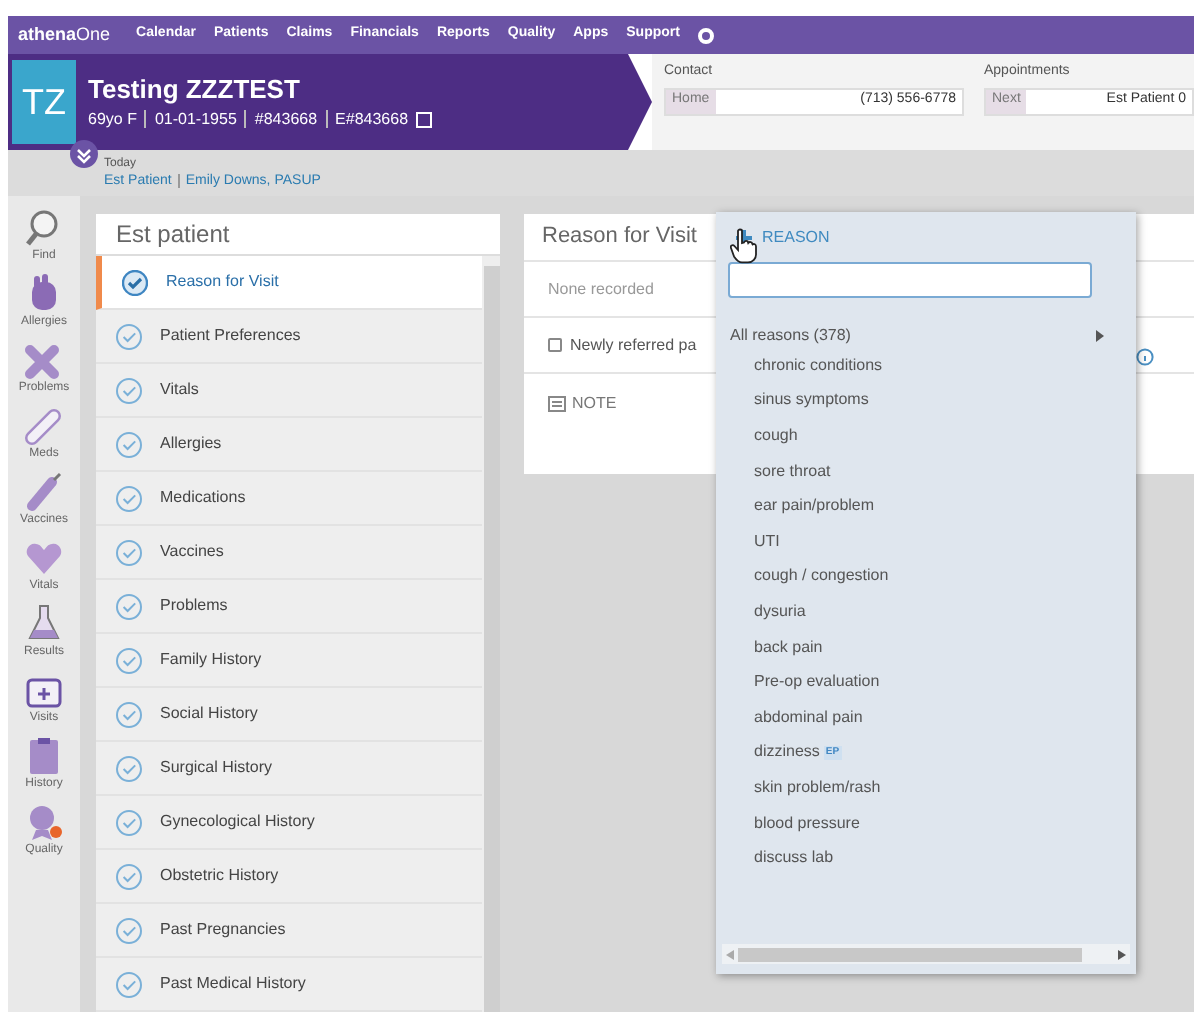  What do you see at coordinates (601, 289) in the screenshot?
I see `status-text: None recorded` at bounding box center [601, 289].